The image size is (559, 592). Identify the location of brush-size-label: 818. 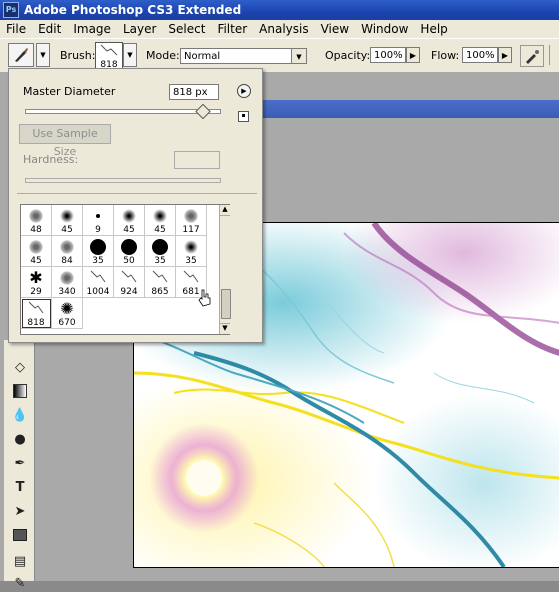
(36, 323).